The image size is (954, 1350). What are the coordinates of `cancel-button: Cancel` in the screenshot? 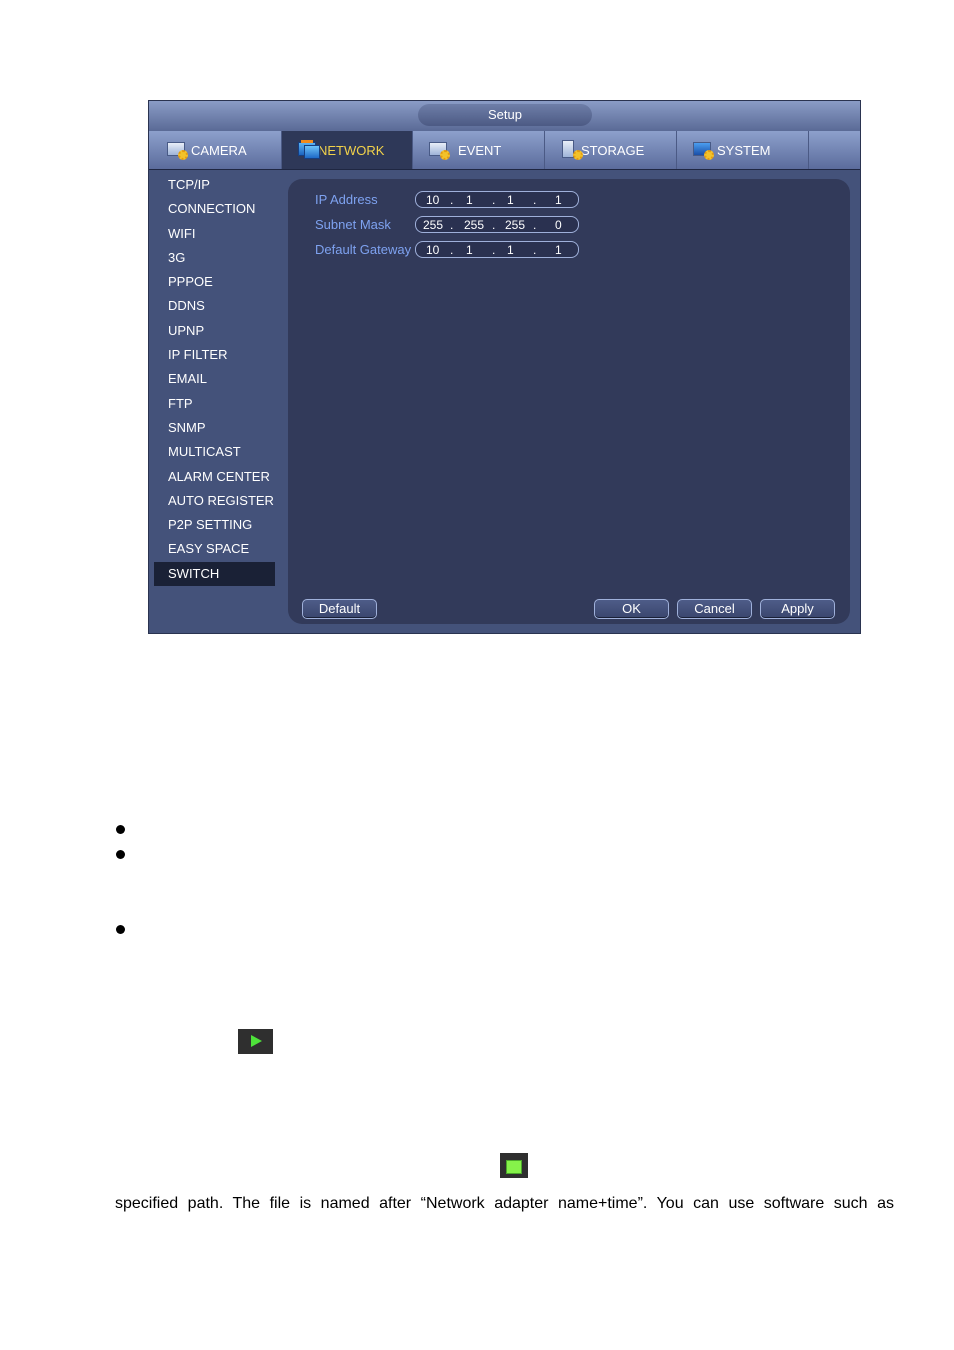 It's located at (714, 609).